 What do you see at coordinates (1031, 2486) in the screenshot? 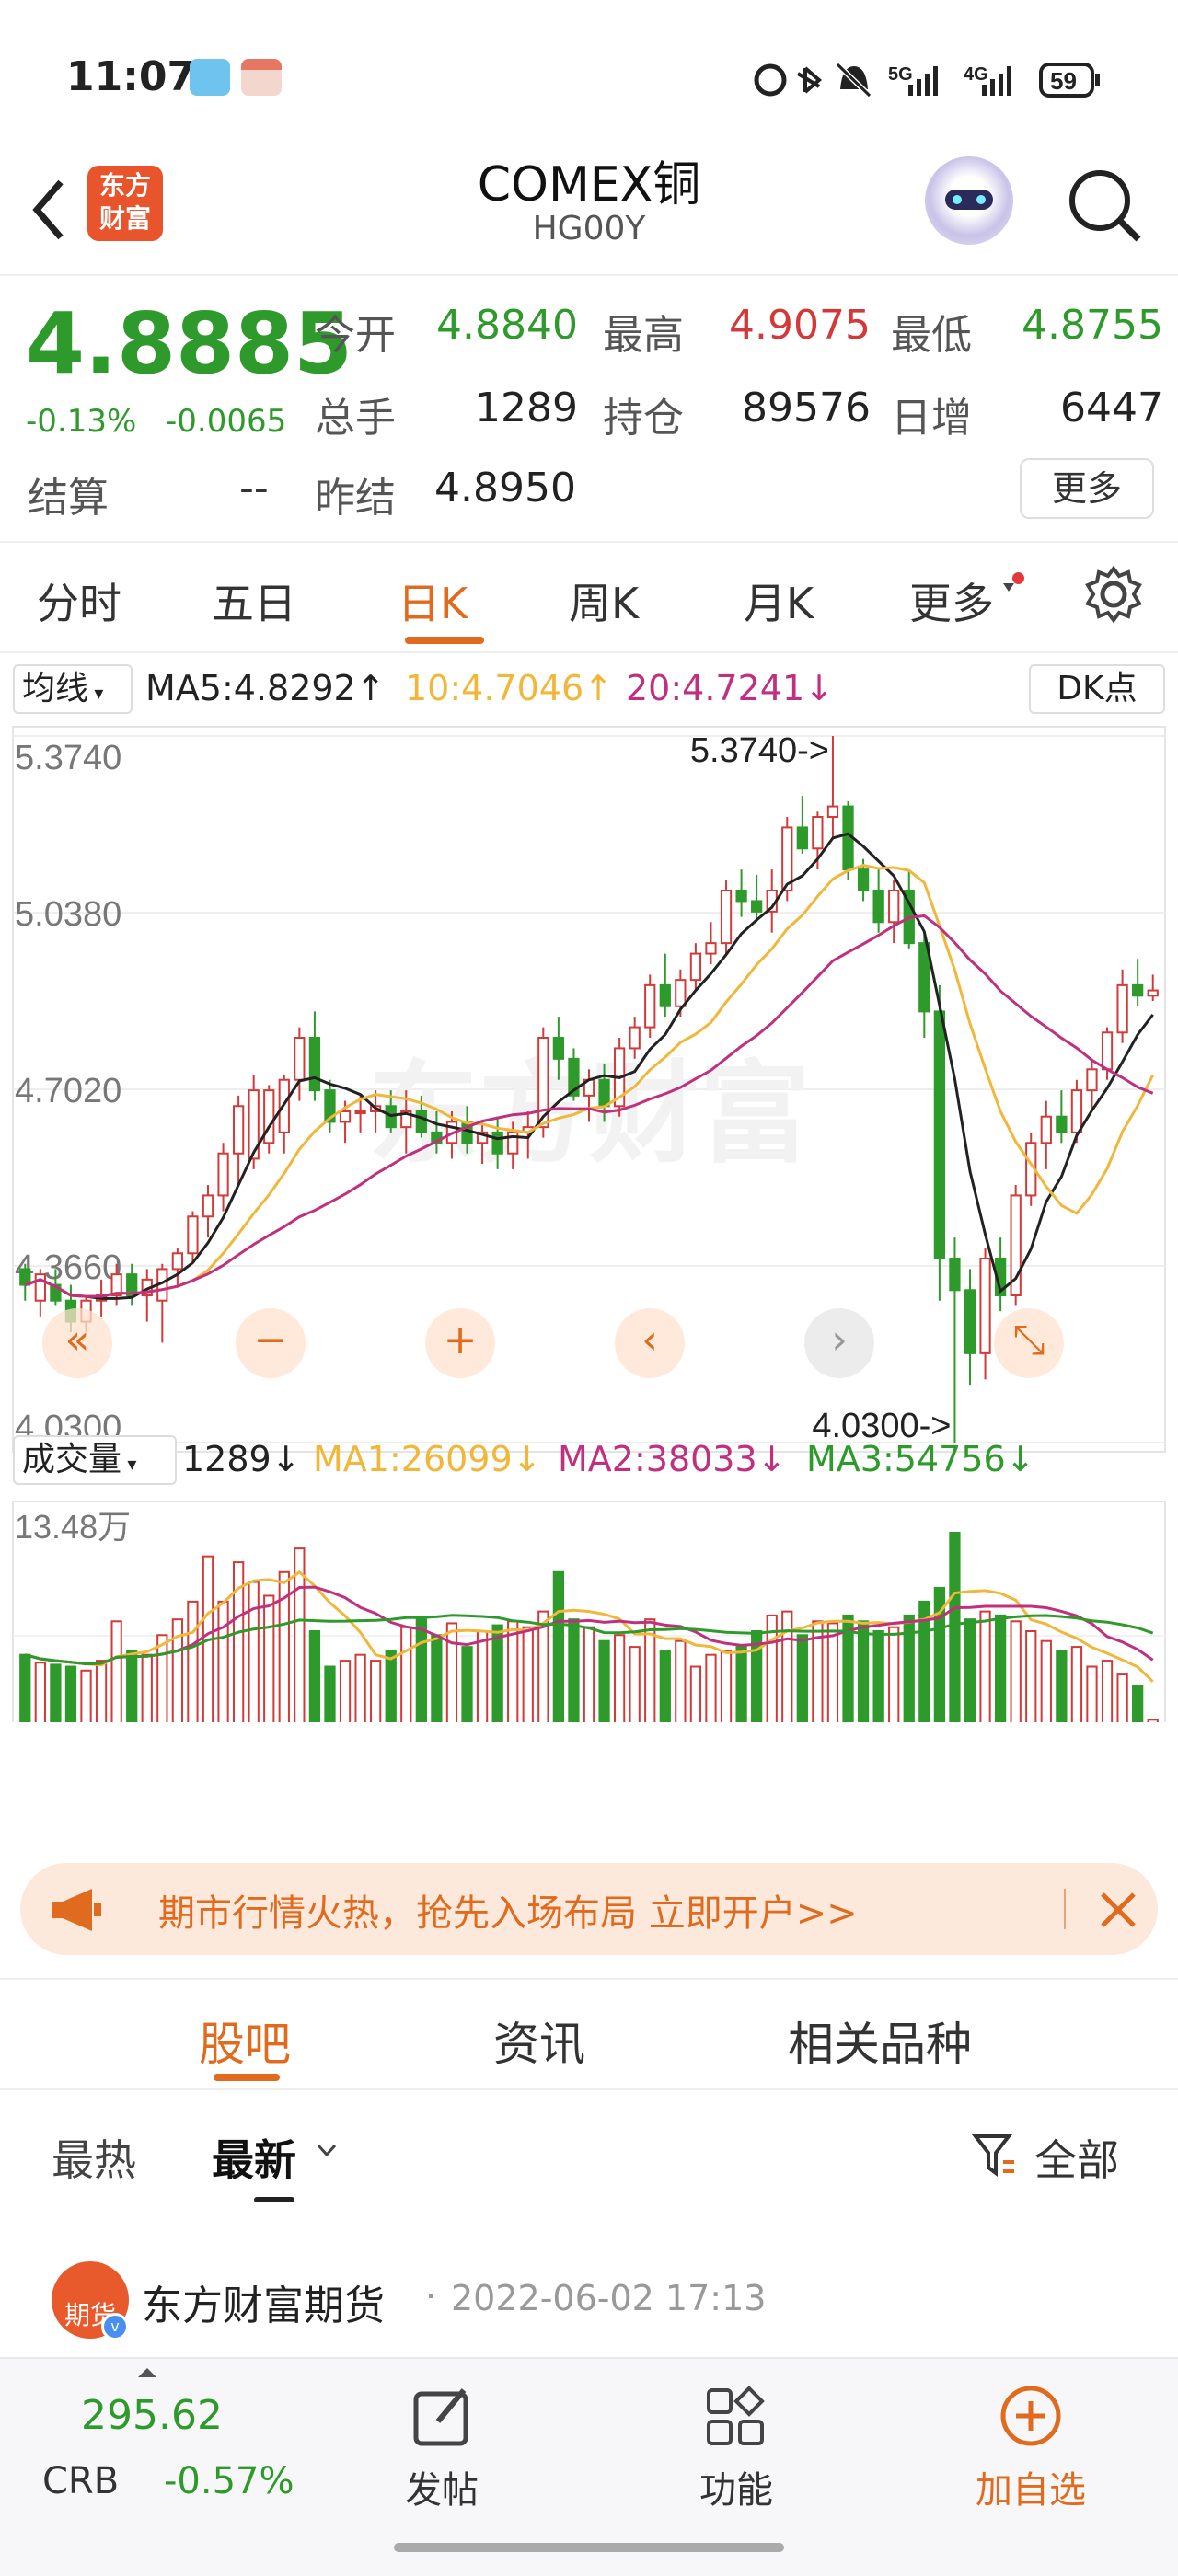
I see `add-favorite-label: 加自选` at bounding box center [1031, 2486].